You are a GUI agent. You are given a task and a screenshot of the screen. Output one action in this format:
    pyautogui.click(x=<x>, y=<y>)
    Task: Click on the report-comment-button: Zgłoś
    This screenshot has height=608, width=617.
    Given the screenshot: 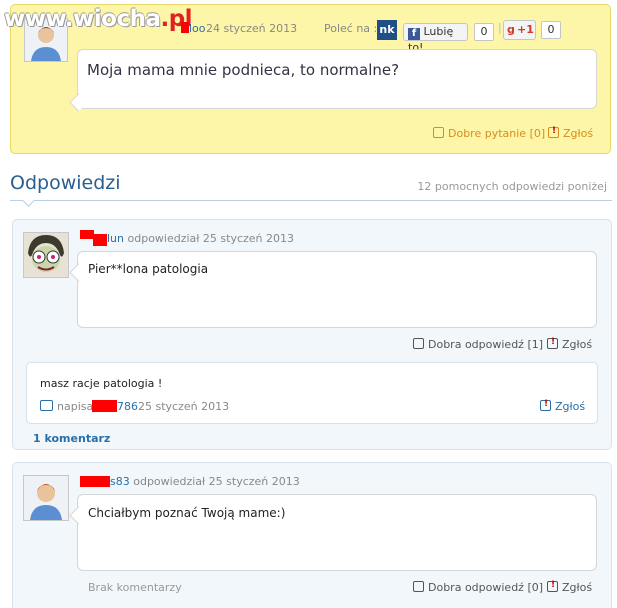 What is the action you would take?
    pyautogui.click(x=562, y=406)
    